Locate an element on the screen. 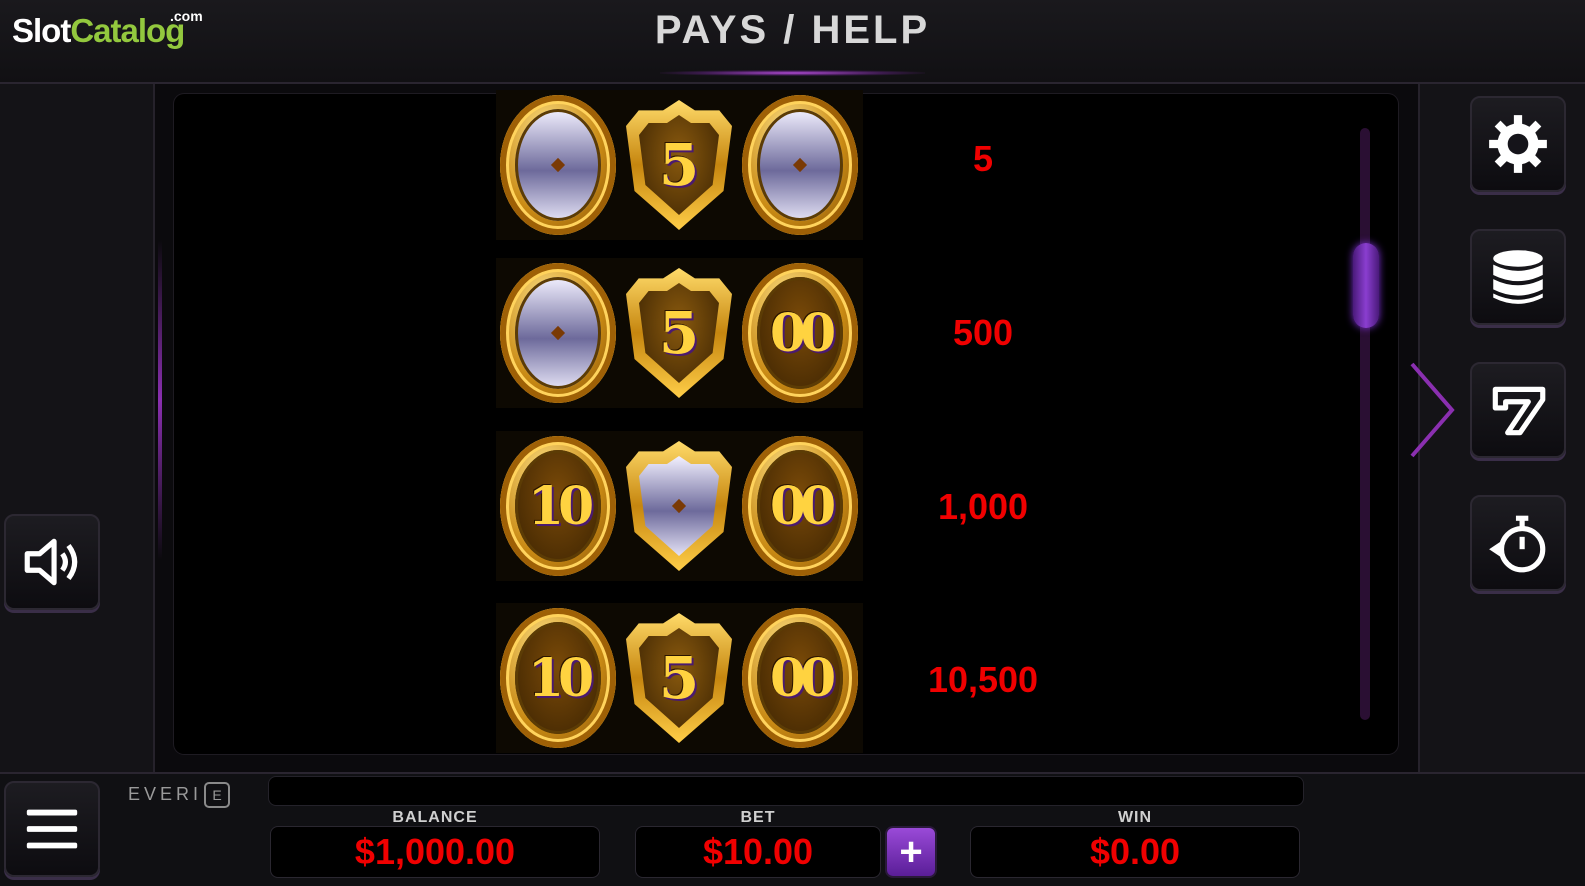 This screenshot has width=1585, height=886. coin-stack-icon is located at coordinates (1518, 277).